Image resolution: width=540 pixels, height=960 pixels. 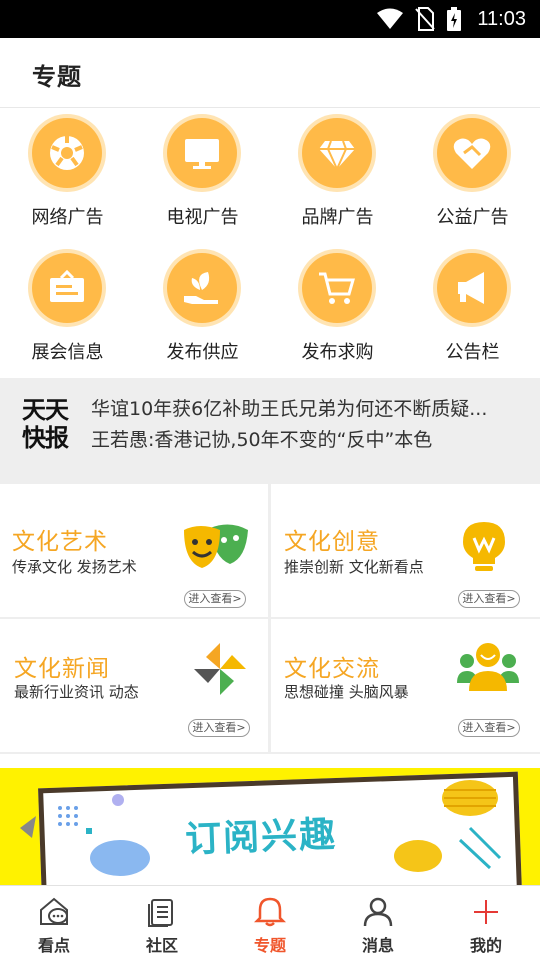 I want to click on cart-icon, so click(x=337, y=288).